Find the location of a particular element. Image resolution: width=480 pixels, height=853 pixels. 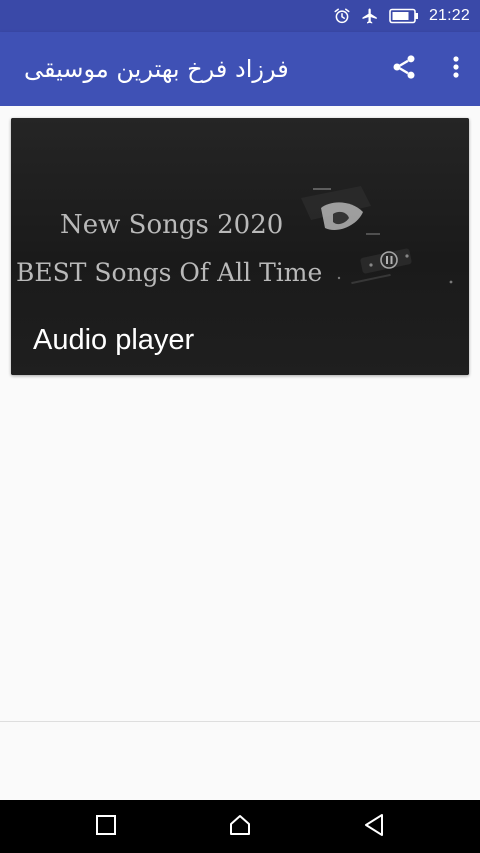

alarm-icon is located at coordinates (342, 16).